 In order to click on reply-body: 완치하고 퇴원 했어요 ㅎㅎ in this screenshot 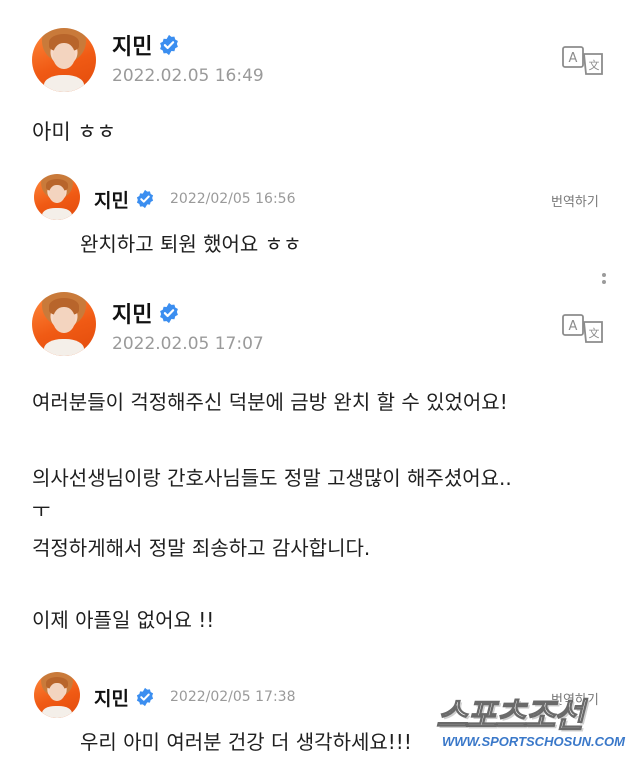, I will do `click(191, 244)`.